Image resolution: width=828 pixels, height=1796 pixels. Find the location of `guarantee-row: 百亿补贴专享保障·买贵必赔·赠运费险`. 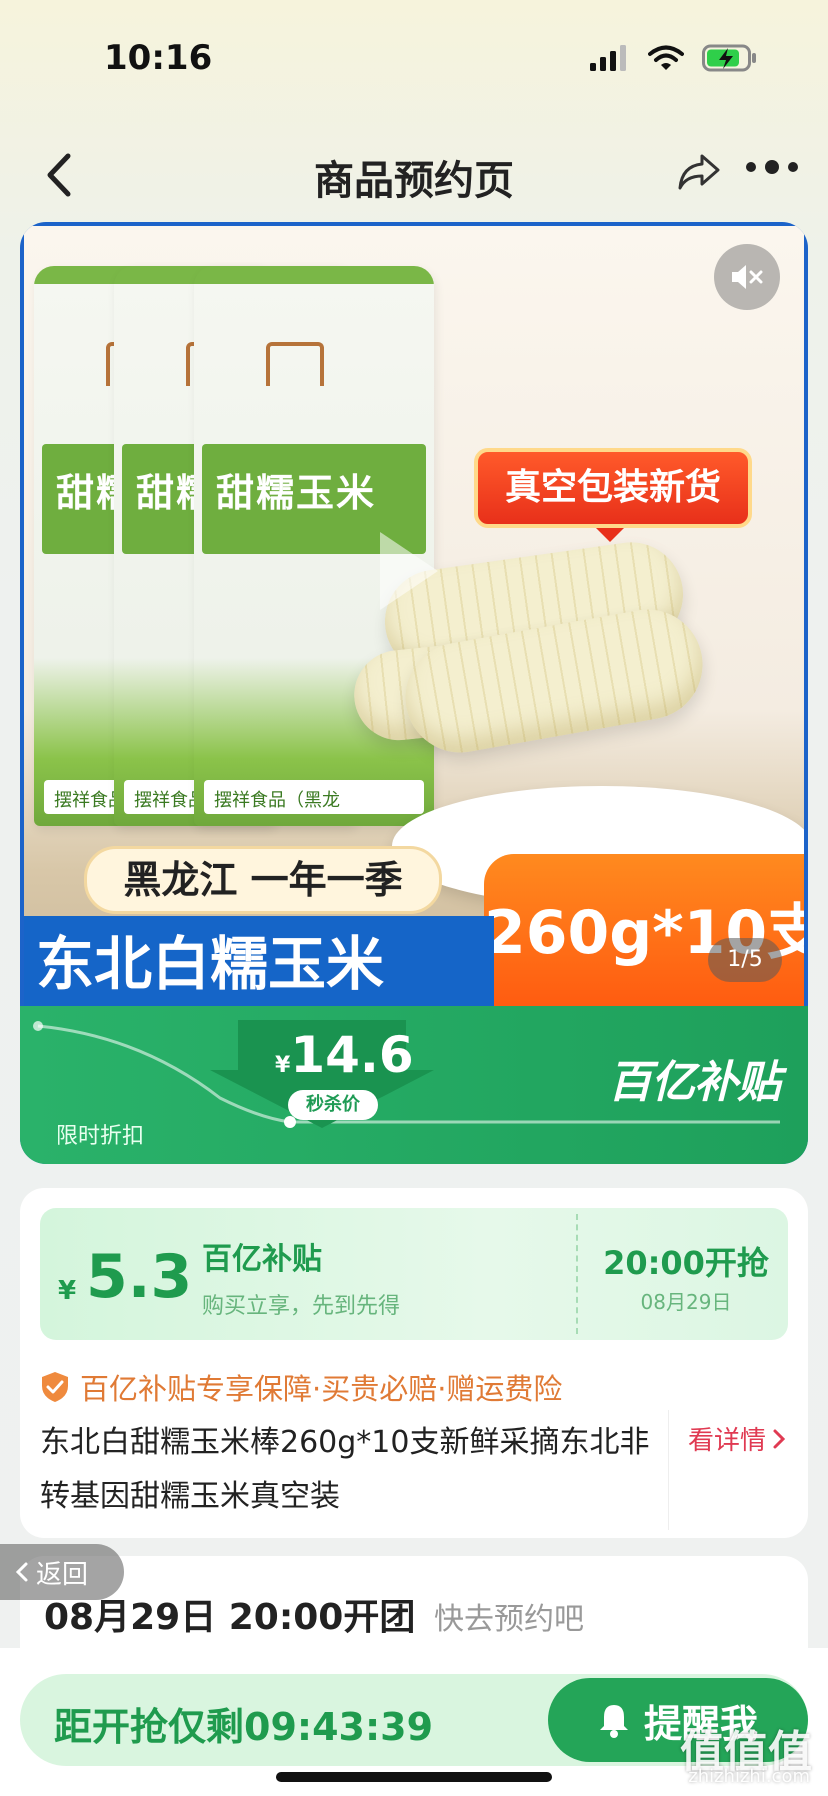

guarantee-row: 百亿补贴专享保障·买贵必赔·赠运费险 is located at coordinates (301, 1387).